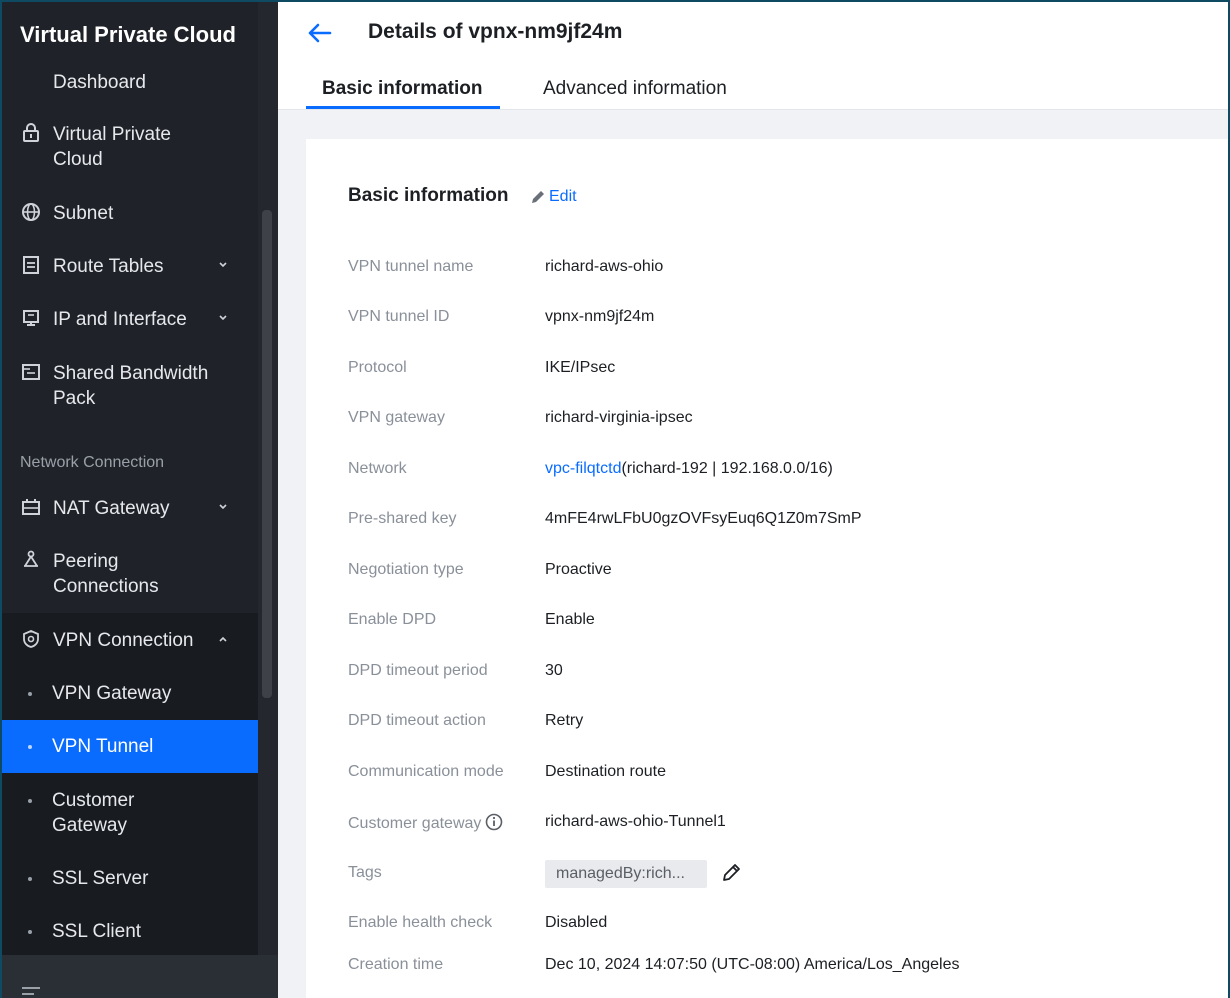 This screenshot has height=998, width=1230. What do you see at coordinates (396, 964) in the screenshot?
I see `field-label: Creation time` at bounding box center [396, 964].